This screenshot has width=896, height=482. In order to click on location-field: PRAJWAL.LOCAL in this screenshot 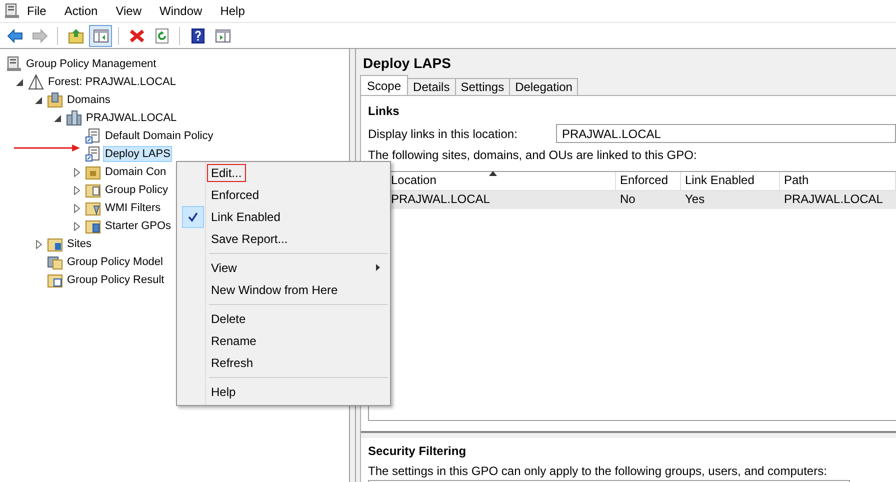, I will do `click(726, 133)`.